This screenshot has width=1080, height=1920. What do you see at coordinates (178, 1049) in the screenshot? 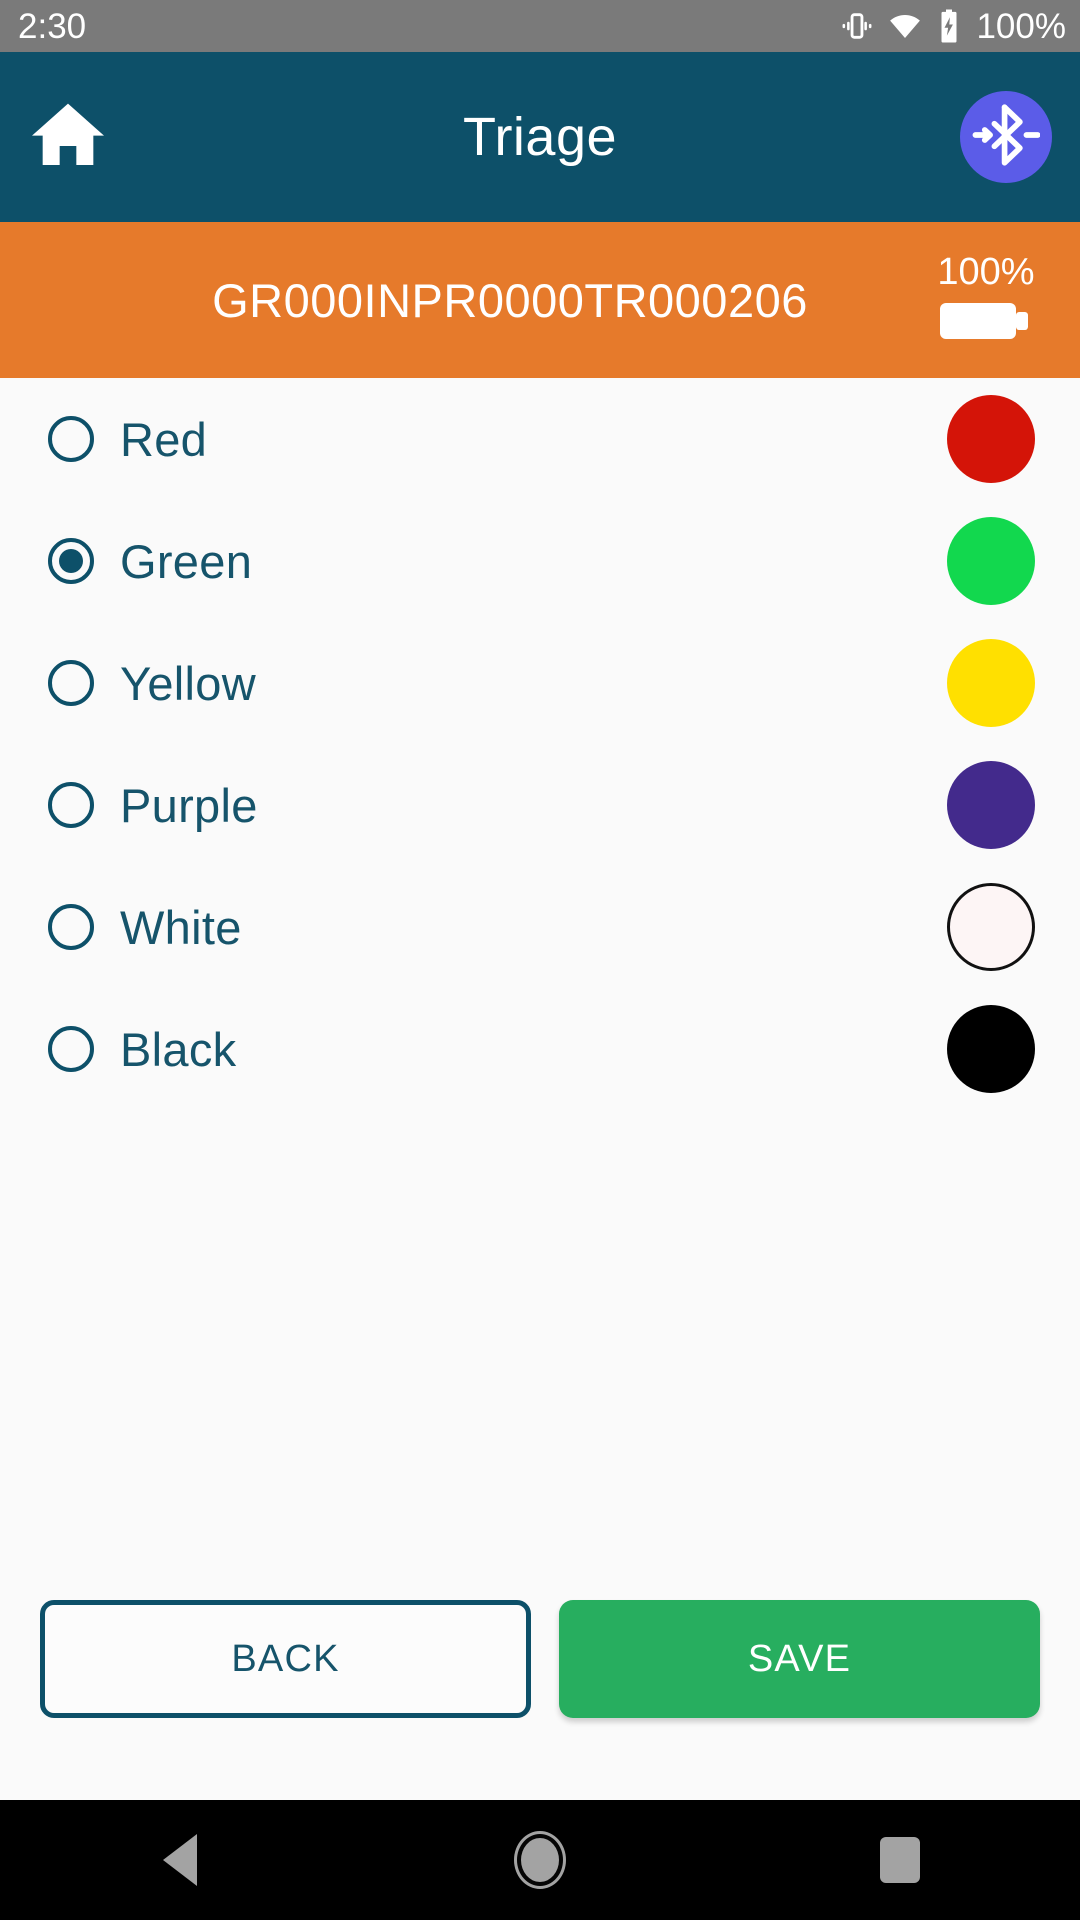
I see `option-label: Black` at bounding box center [178, 1049].